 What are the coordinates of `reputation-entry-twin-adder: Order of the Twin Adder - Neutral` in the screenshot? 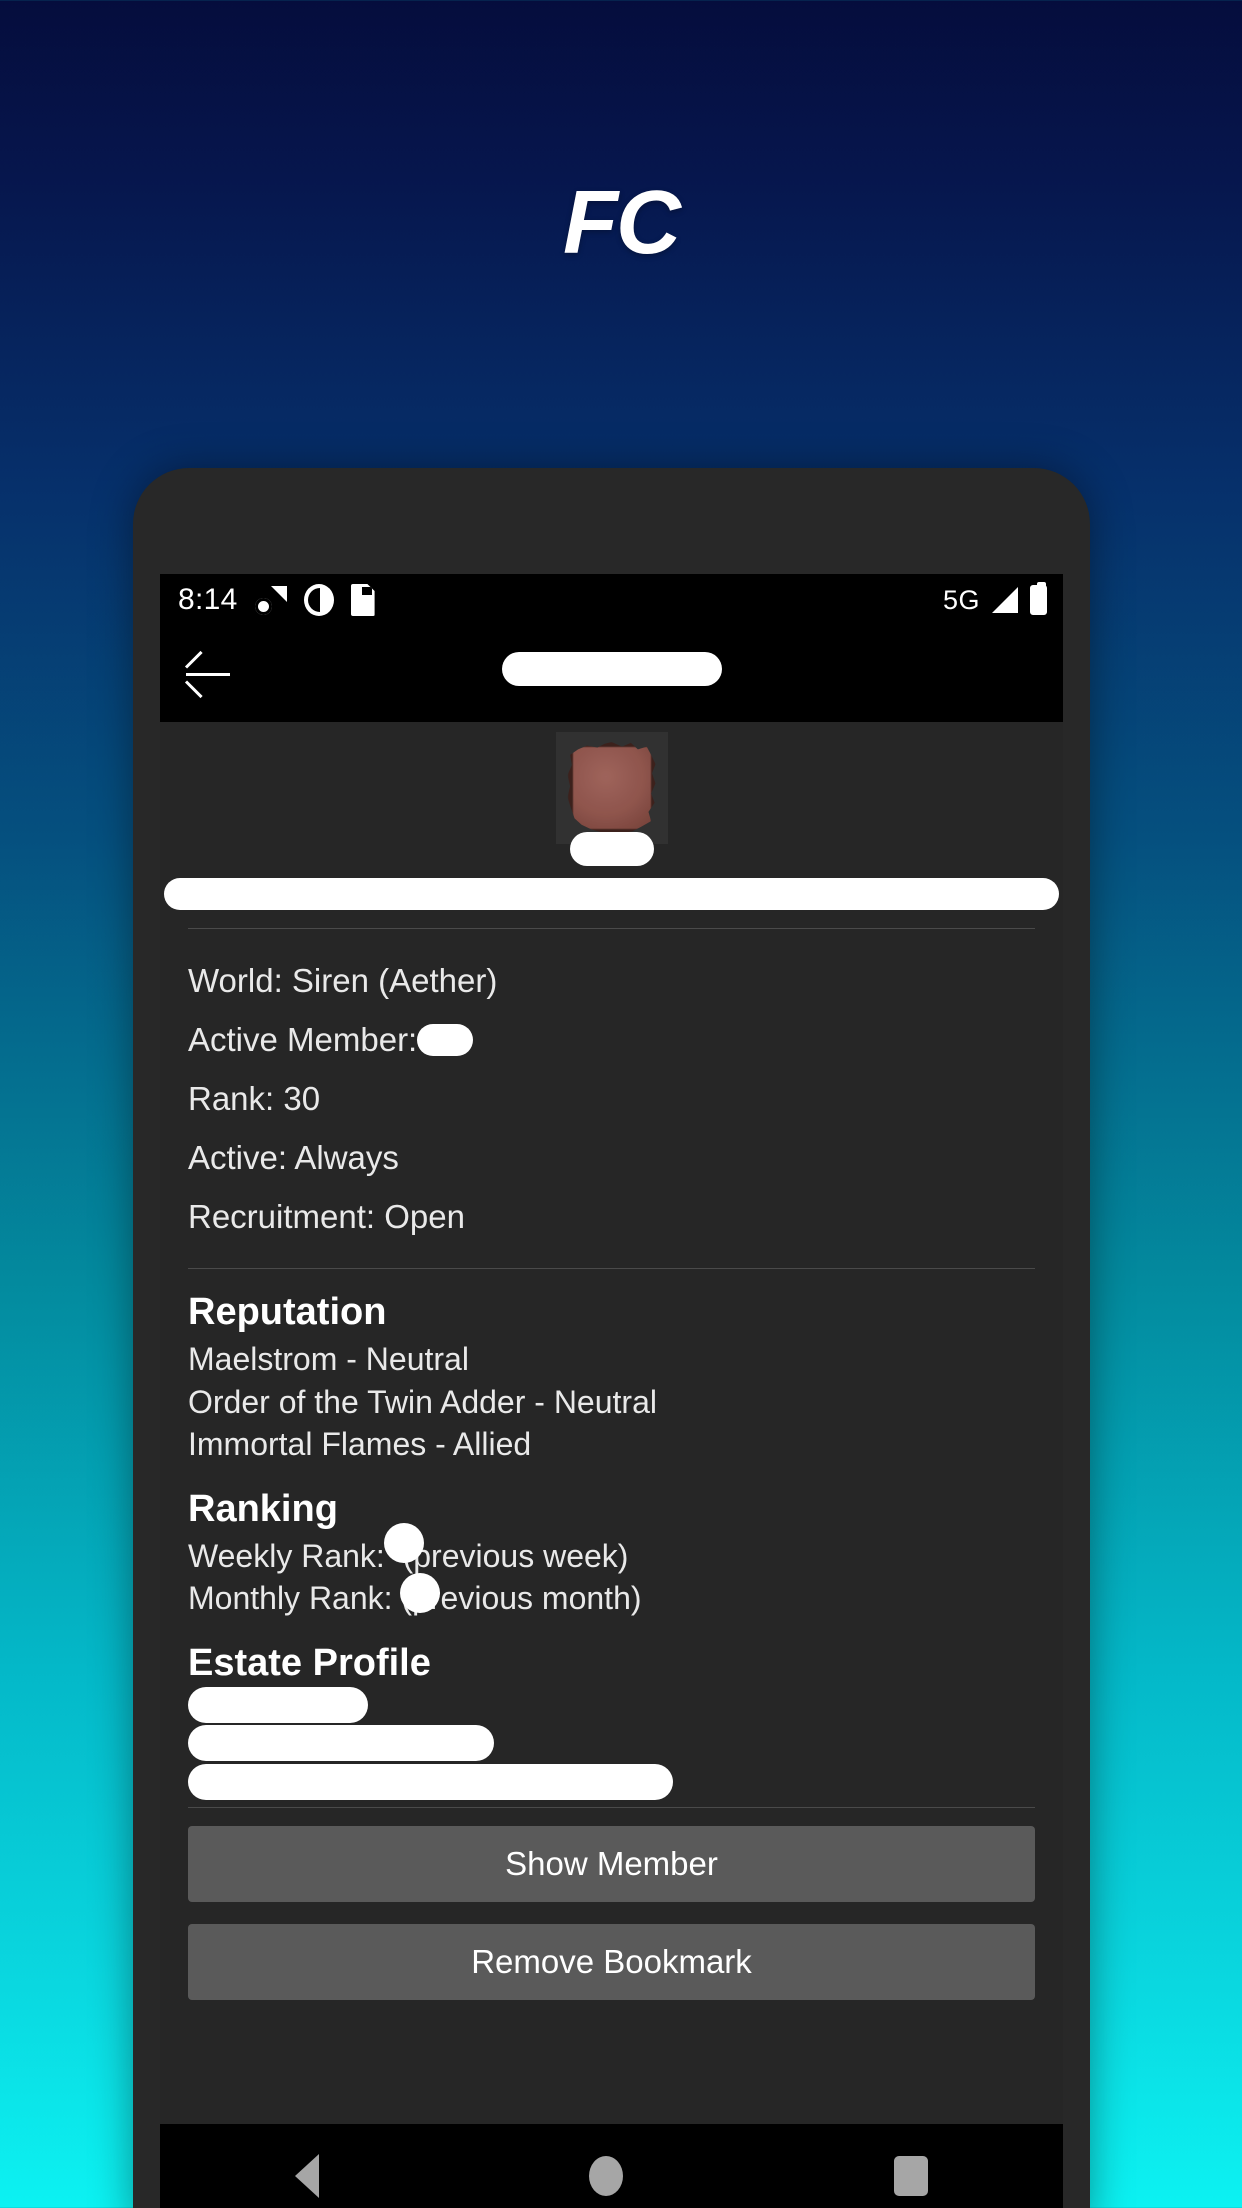 It's located at (422, 1401).